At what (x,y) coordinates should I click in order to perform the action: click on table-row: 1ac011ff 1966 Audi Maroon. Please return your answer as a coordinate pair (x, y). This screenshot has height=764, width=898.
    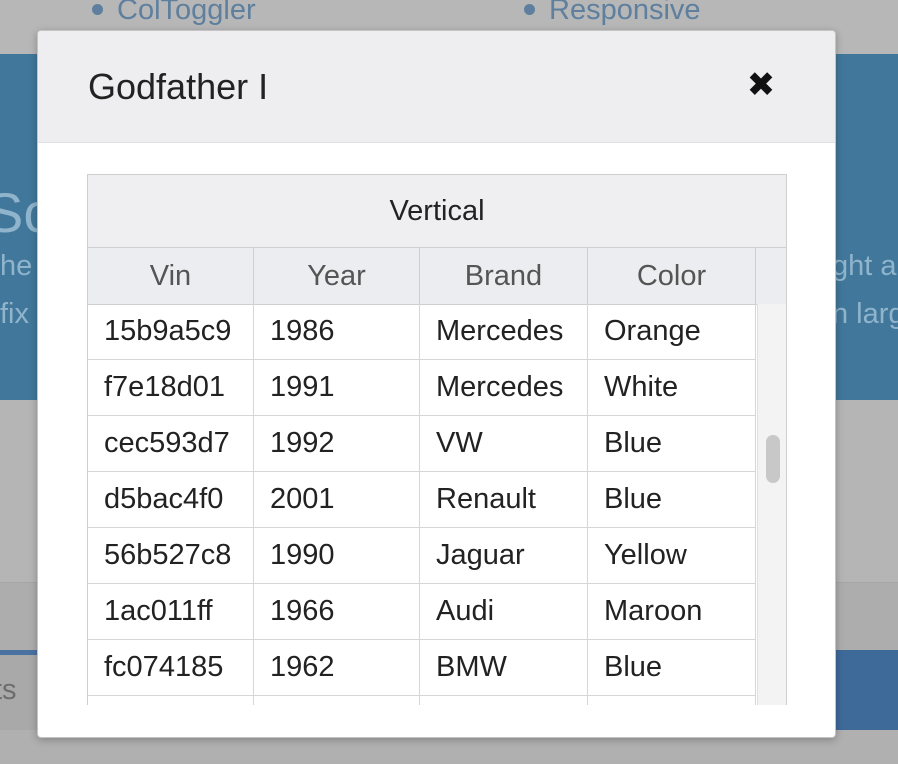
    Looking at the image, I should click on (422, 612).